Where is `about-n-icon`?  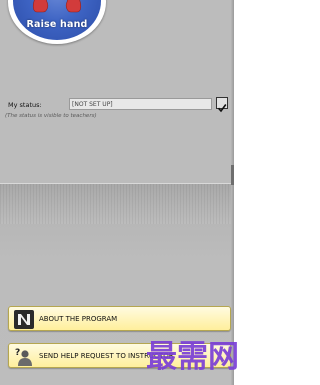
about-n-icon is located at coordinates (24, 319).